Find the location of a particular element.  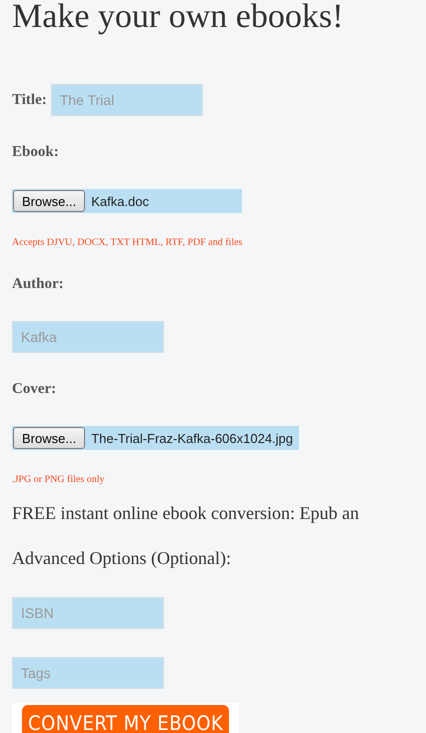

file-field: Browse... The-Trial-Fraz-Kafka-606x1024.jpg is located at coordinates (156, 438).